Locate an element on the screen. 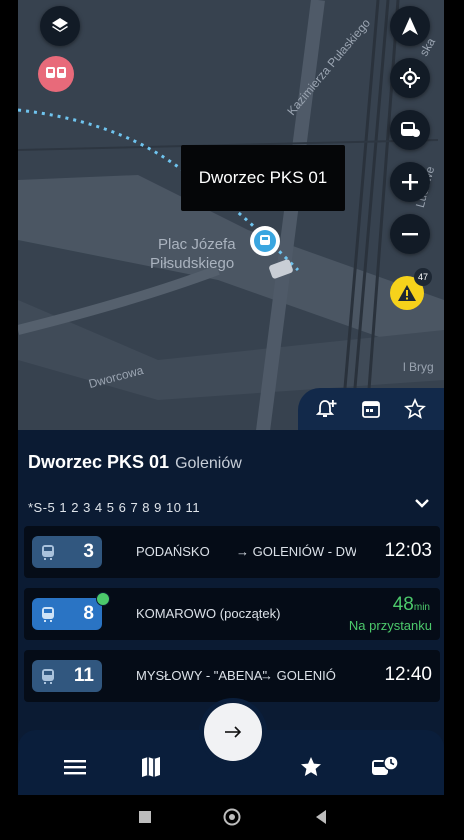 This screenshot has width=464, height=840. add-alert-button is located at coordinates (326, 411).